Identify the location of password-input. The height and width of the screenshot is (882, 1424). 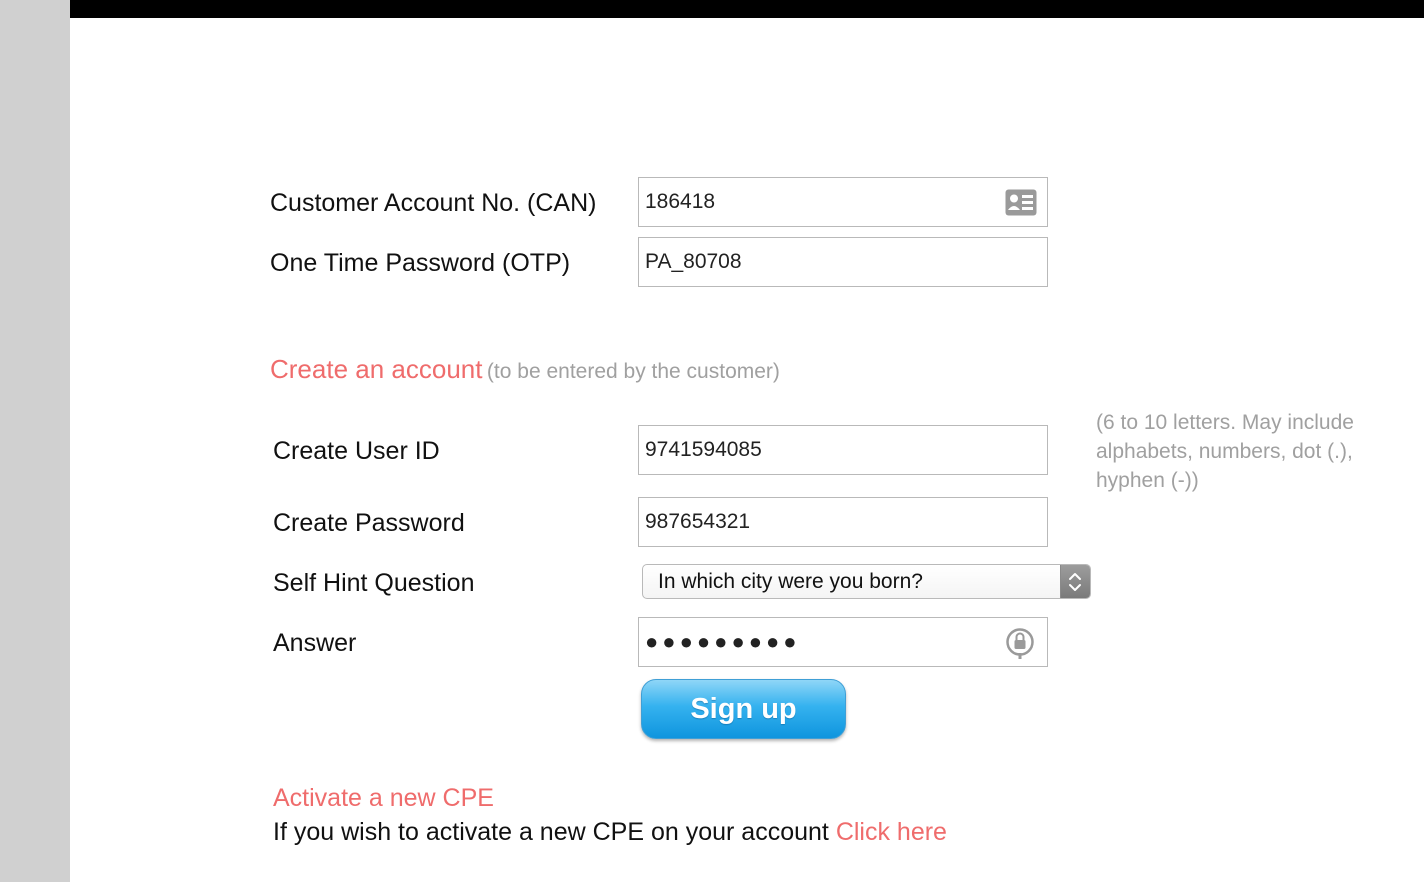
(843, 522).